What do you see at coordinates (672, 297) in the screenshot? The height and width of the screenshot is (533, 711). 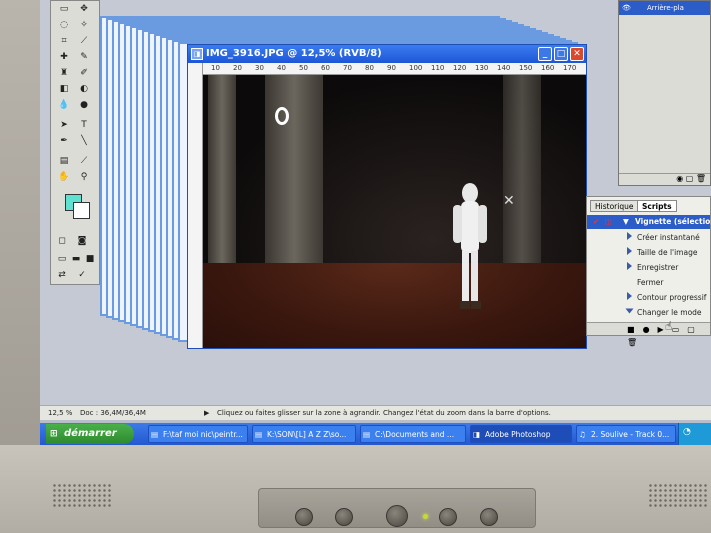 I see `action-label: Contour progressif` at bounding box center [672, 297].